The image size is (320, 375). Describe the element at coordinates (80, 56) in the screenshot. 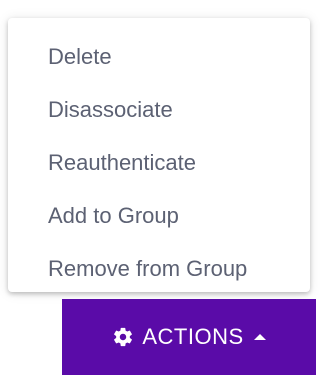

I see `menu-item-label: Delete` at that location.